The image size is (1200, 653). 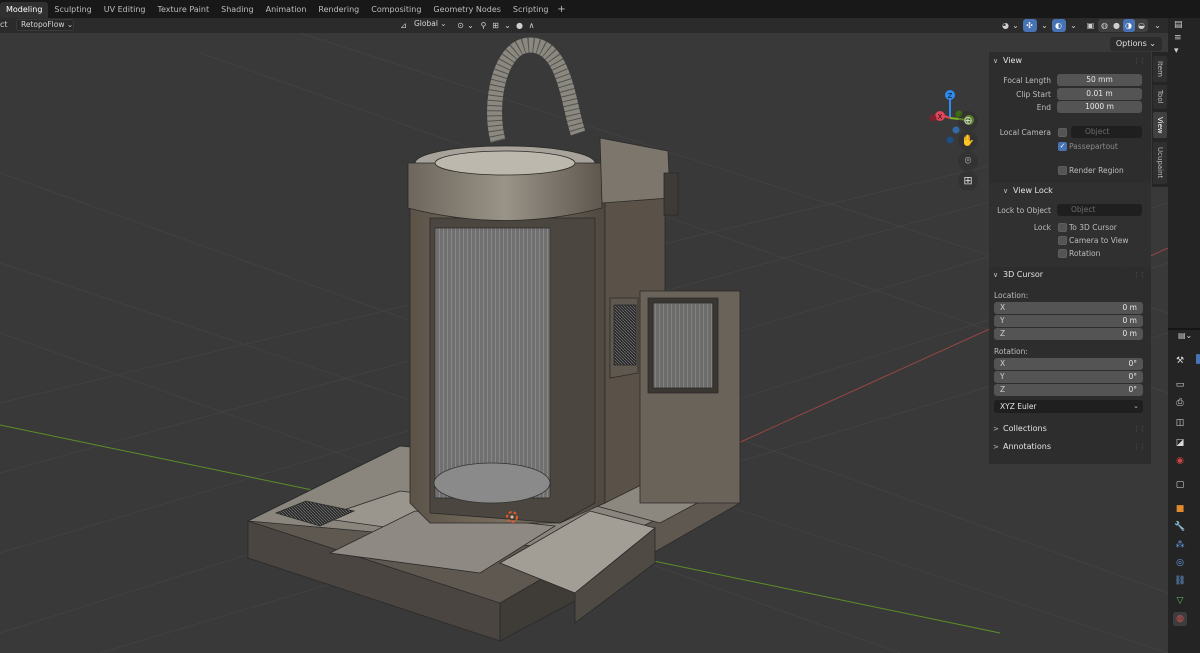 What do you see at coordinates (1099, 107) in the screenshot?
I see `clip-end-field: 1000 m` at bounding box center [1099, 107].